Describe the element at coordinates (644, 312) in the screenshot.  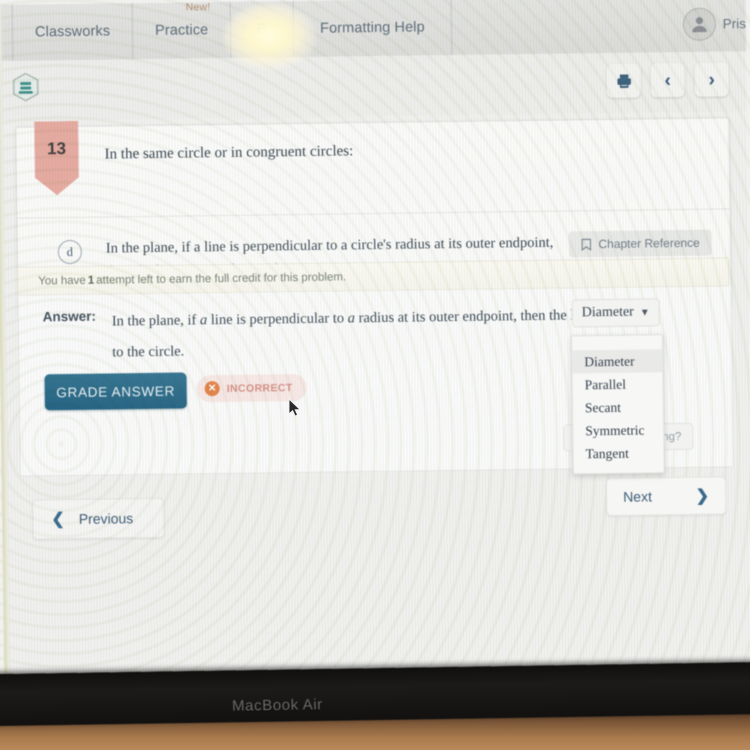
I see `chevron-down-icon: ▼` at that location.